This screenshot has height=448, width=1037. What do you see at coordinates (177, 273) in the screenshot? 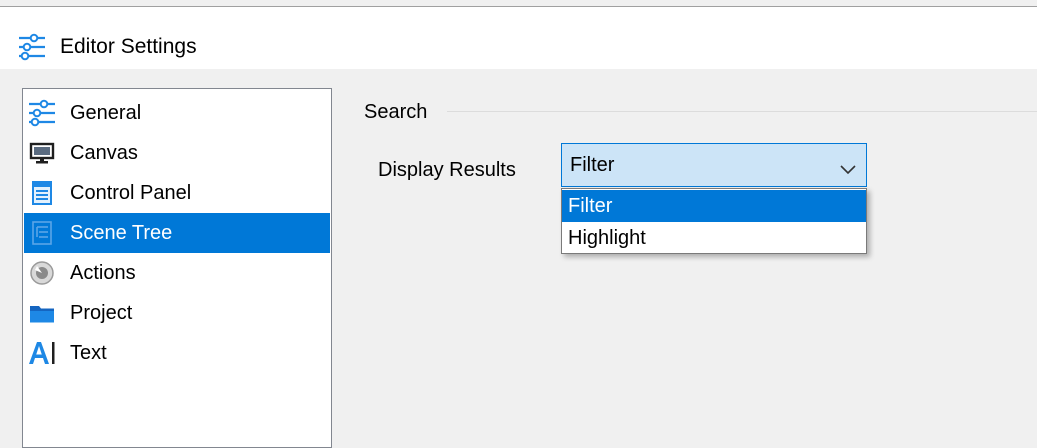
I see `nav-item-actions: Actions` at bounding box center [177, 273].